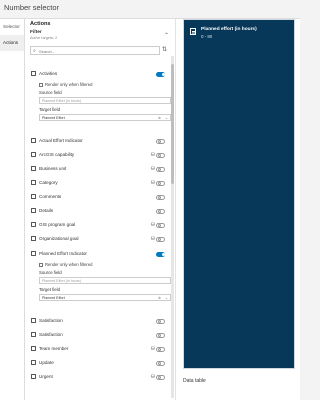 This screenshot has height=400, width=320. What do you see at coordinates (207, 36) in the screenshot?
I see `widget-range: 0 - 80` at bounding box center [207, 36].